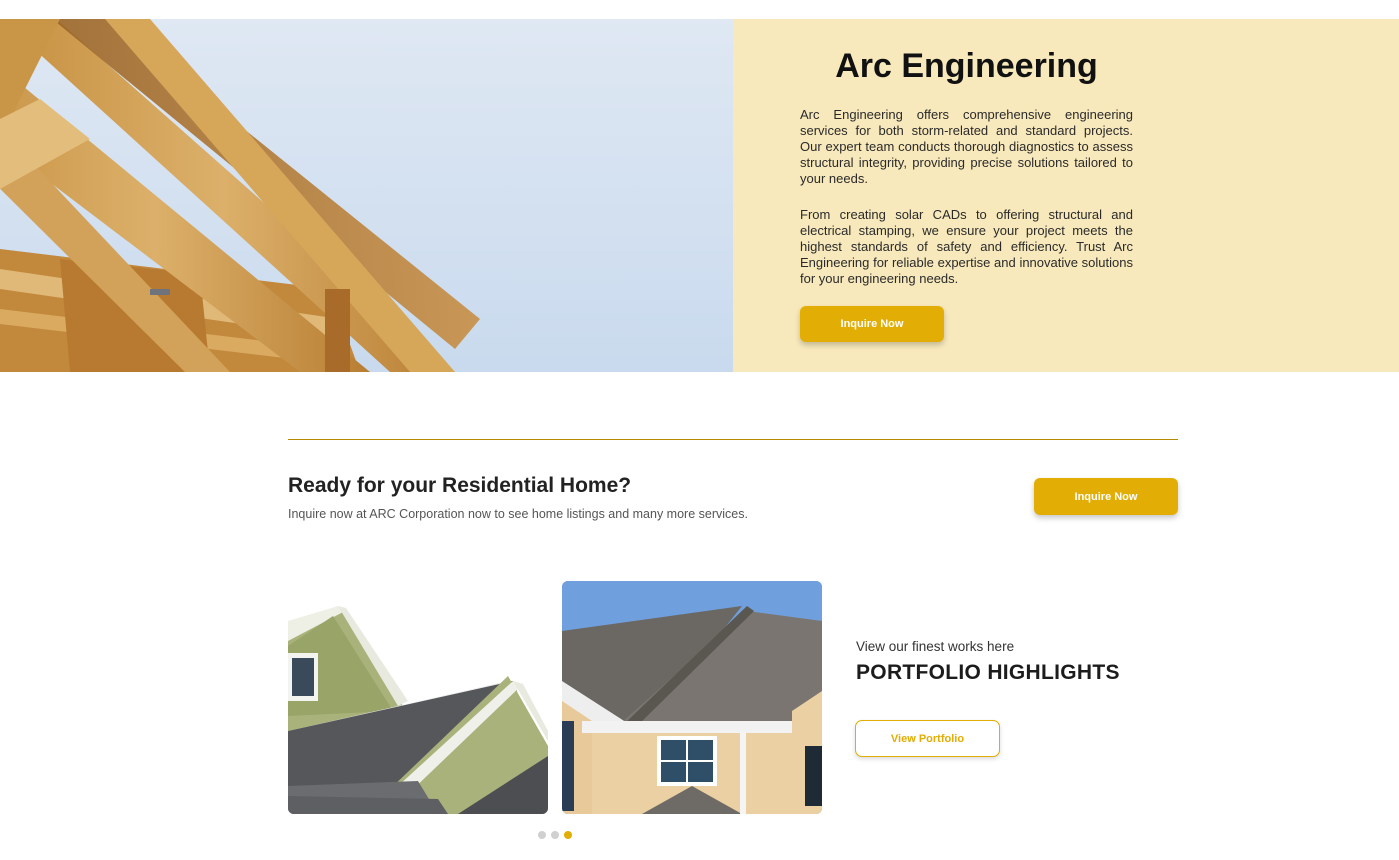 The image size is (1399, 860). What do you see at coordinates (692, 697) in the screenshot?
I see `portfolio-image-beige-house` at bounding box center [692, 697].